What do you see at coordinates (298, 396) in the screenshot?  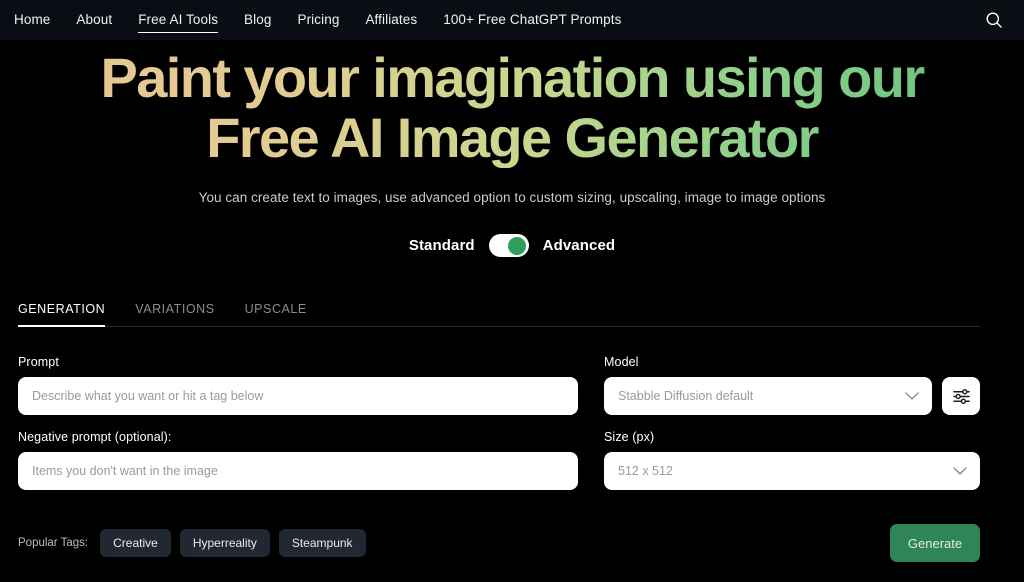 I see `prompt-input` at bounding box center [298, 396].